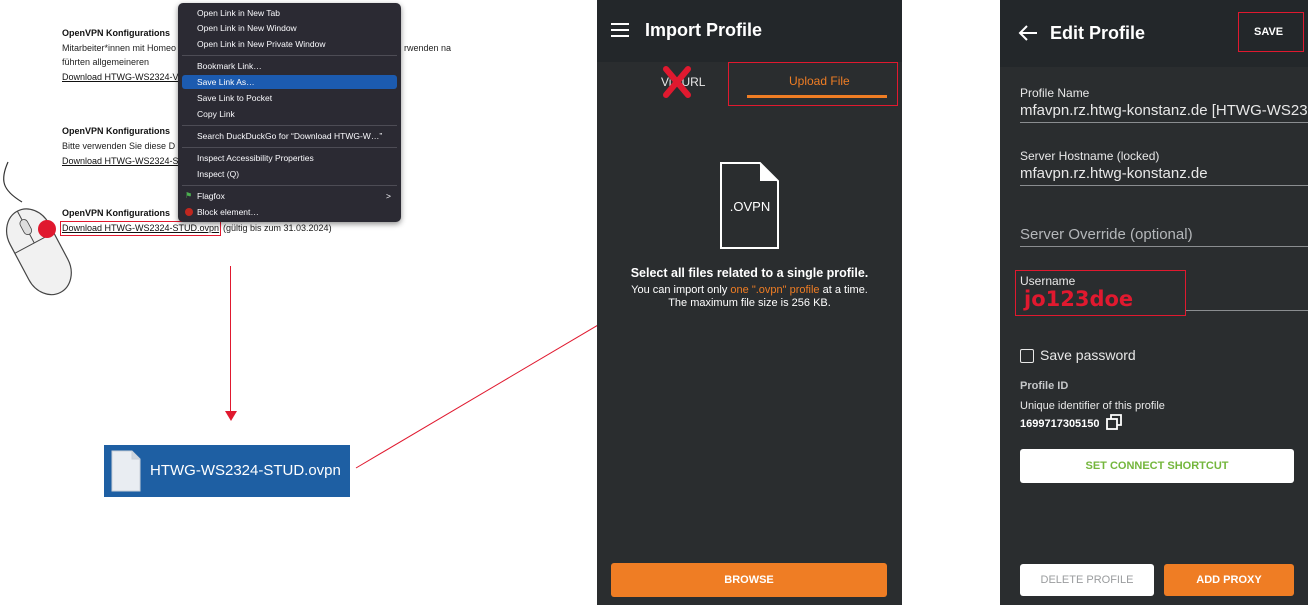 Image resolution: width=1308 pixels, height=605 pixels. Describe the element at coordinates (1098, 33) in the screenshot. I see `page-title: Edit Profile` at that location.